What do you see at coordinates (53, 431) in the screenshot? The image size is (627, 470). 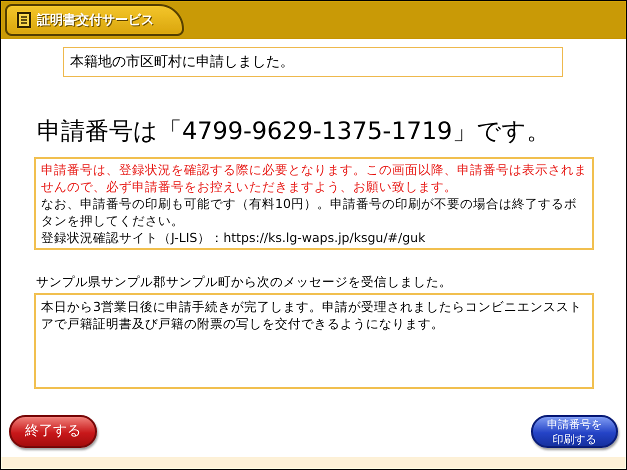 I see `exit-button: 終了する` at bounding box center [53, 431].